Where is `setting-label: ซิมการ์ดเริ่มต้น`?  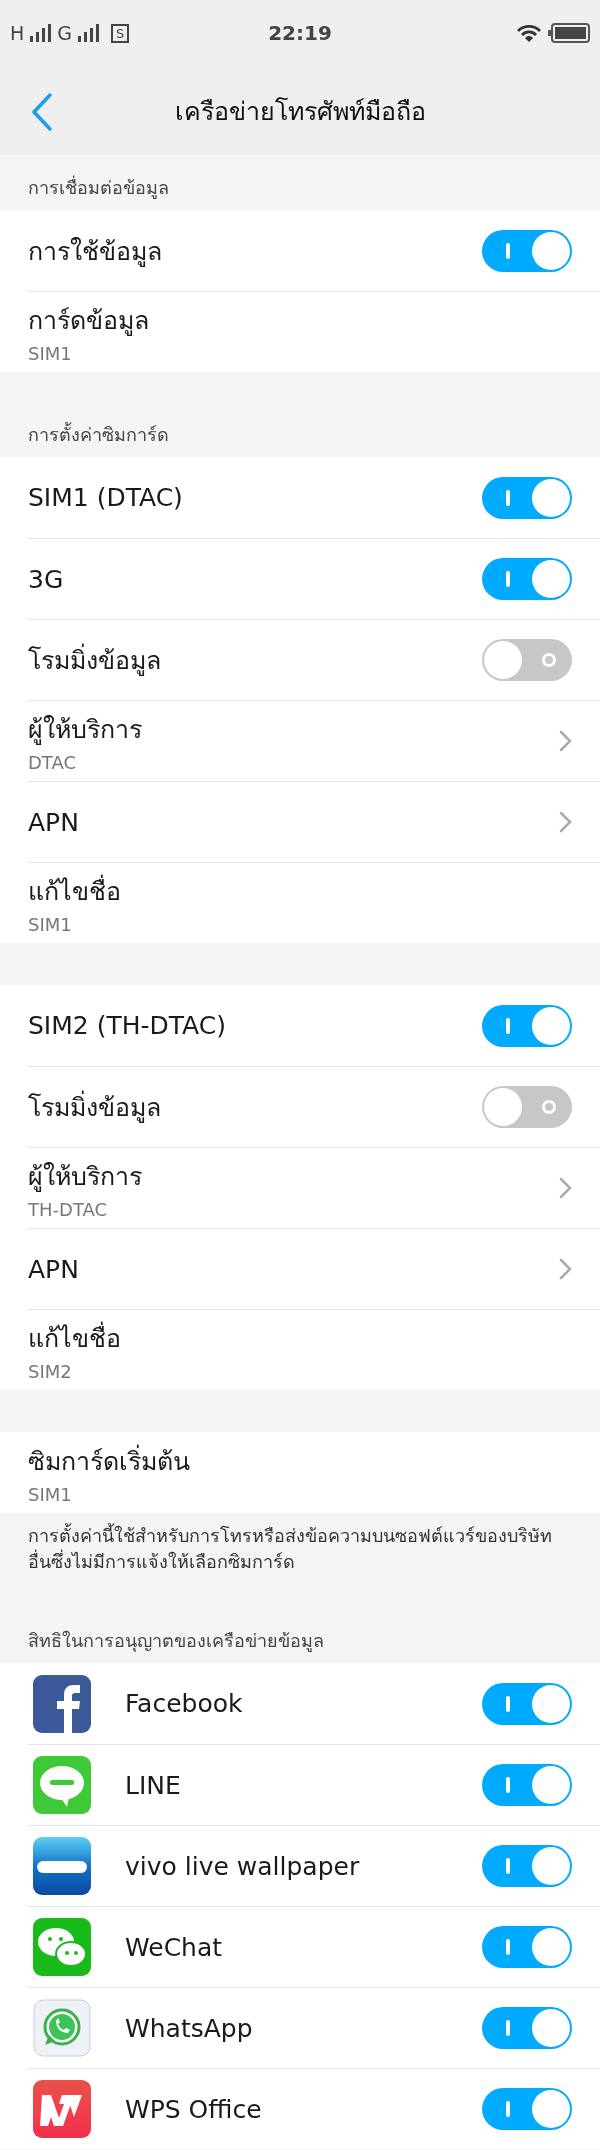 setting-label: ซิมการ์ดเริ่มต้น is located at coordinates (109, 1460).